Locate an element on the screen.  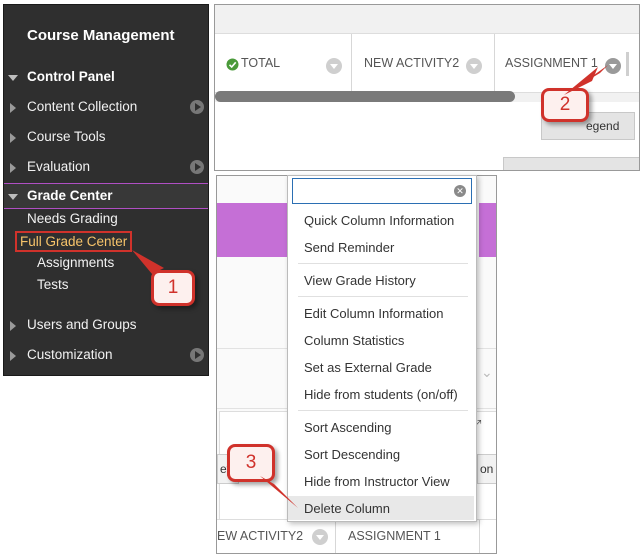
clear-icon: ✕ is located at coordinates (460, 191).